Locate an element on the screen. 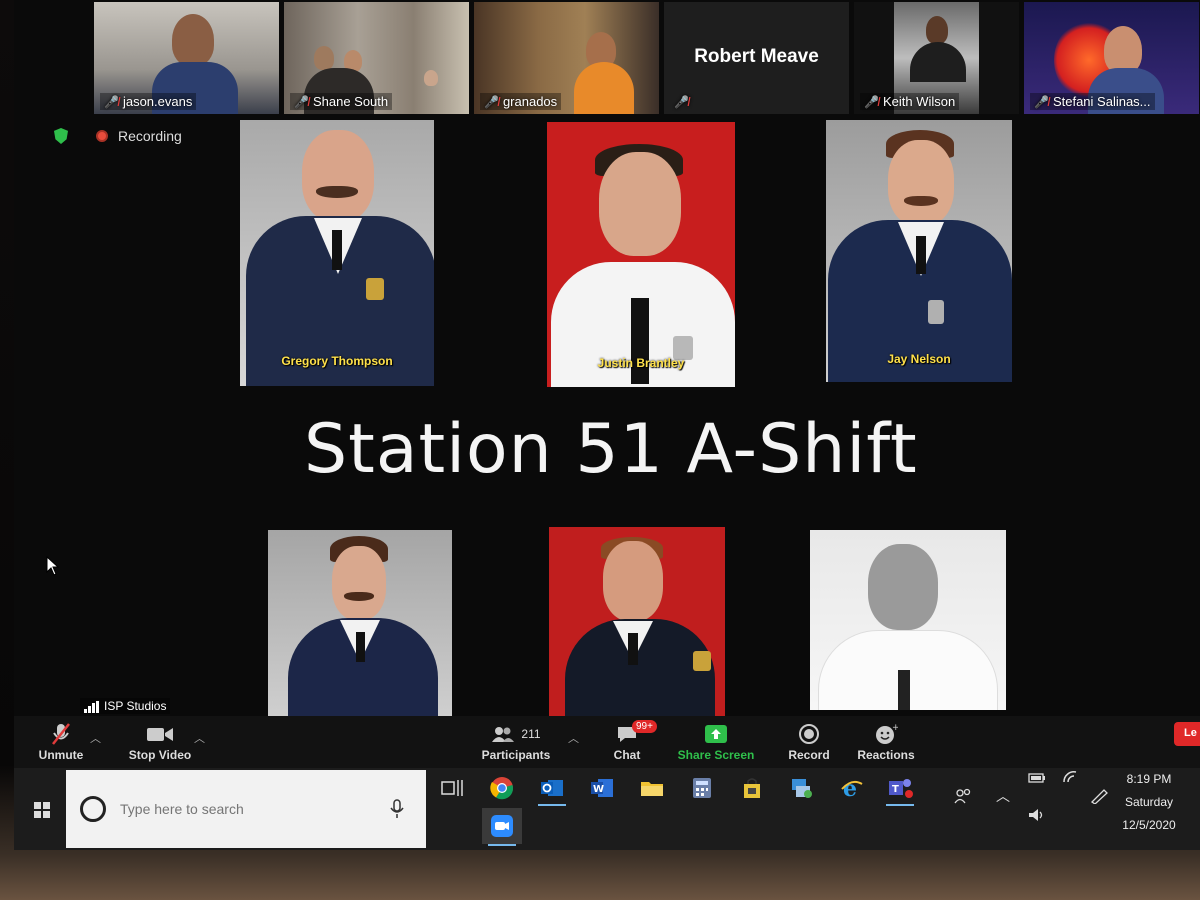 This screenshot has height=900, width=1200. stop-video-button: Stop Video is located at coordinates (160, 742).